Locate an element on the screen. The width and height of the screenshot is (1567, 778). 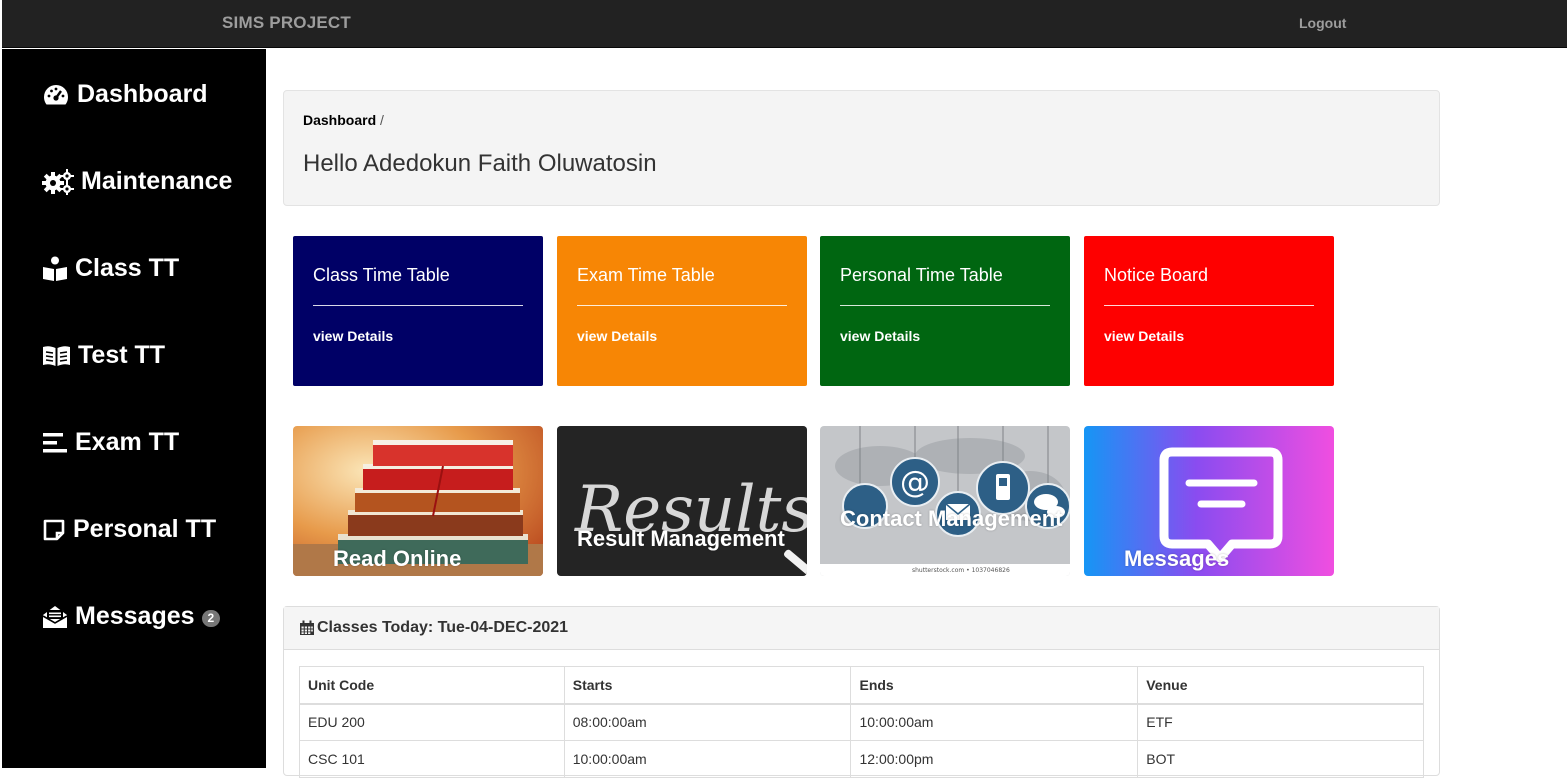
chalkboard-results-image: Results is located at coordinates (682, 501).